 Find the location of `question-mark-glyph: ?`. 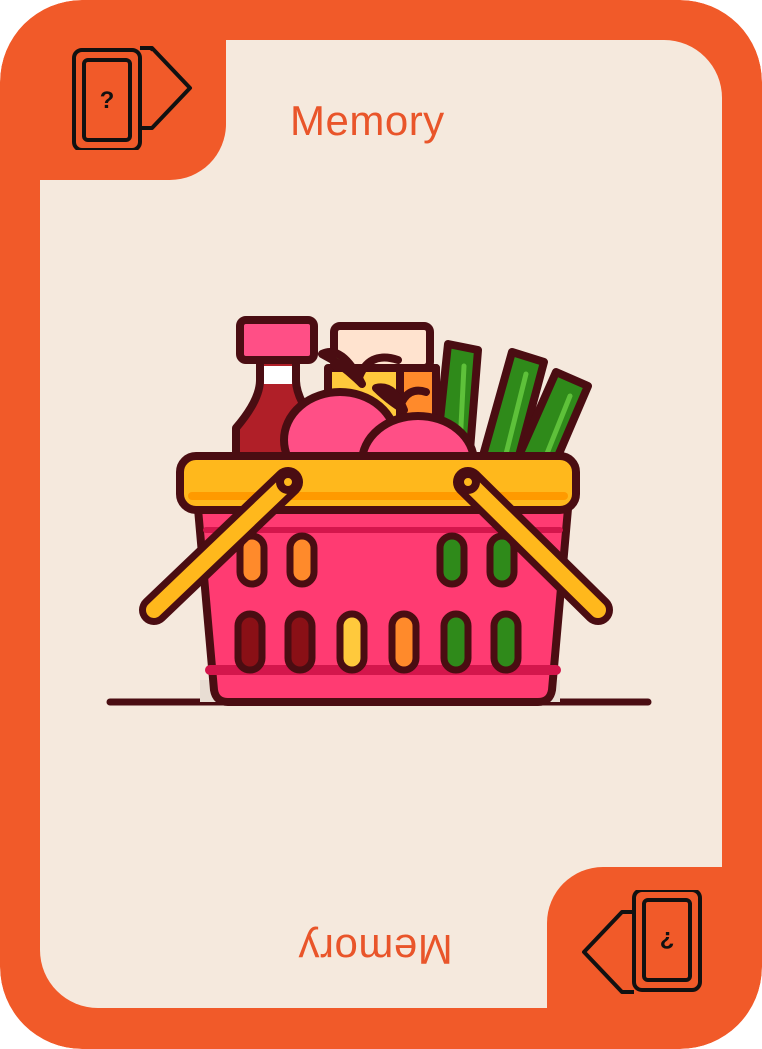

question-mark-glyph: ? is located at coordinates (107, 100).